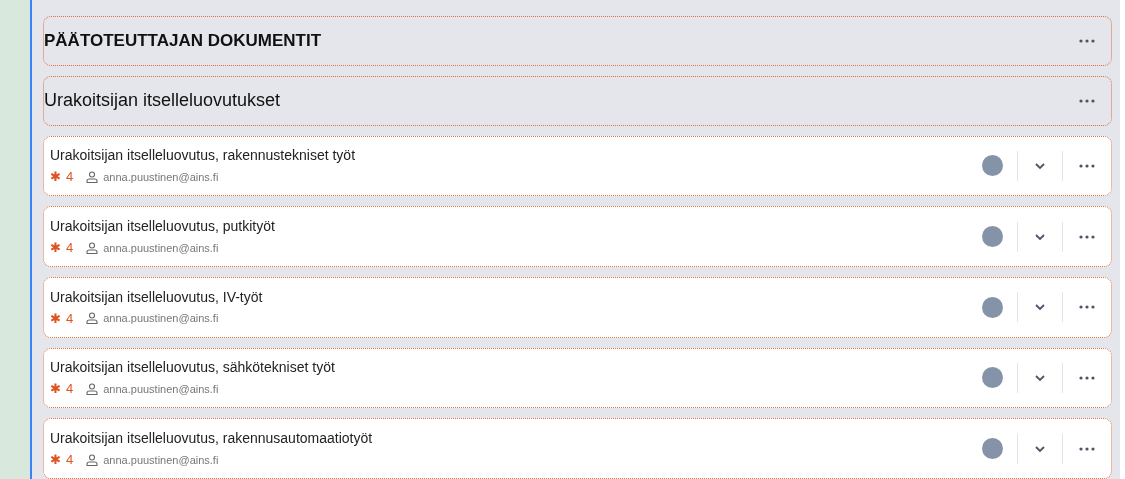 The height and width of the screenshot is (479, 1125). I want to click on document-title: Urakoitsijan itselleluovutus, putkityöt, so click(163, 226).